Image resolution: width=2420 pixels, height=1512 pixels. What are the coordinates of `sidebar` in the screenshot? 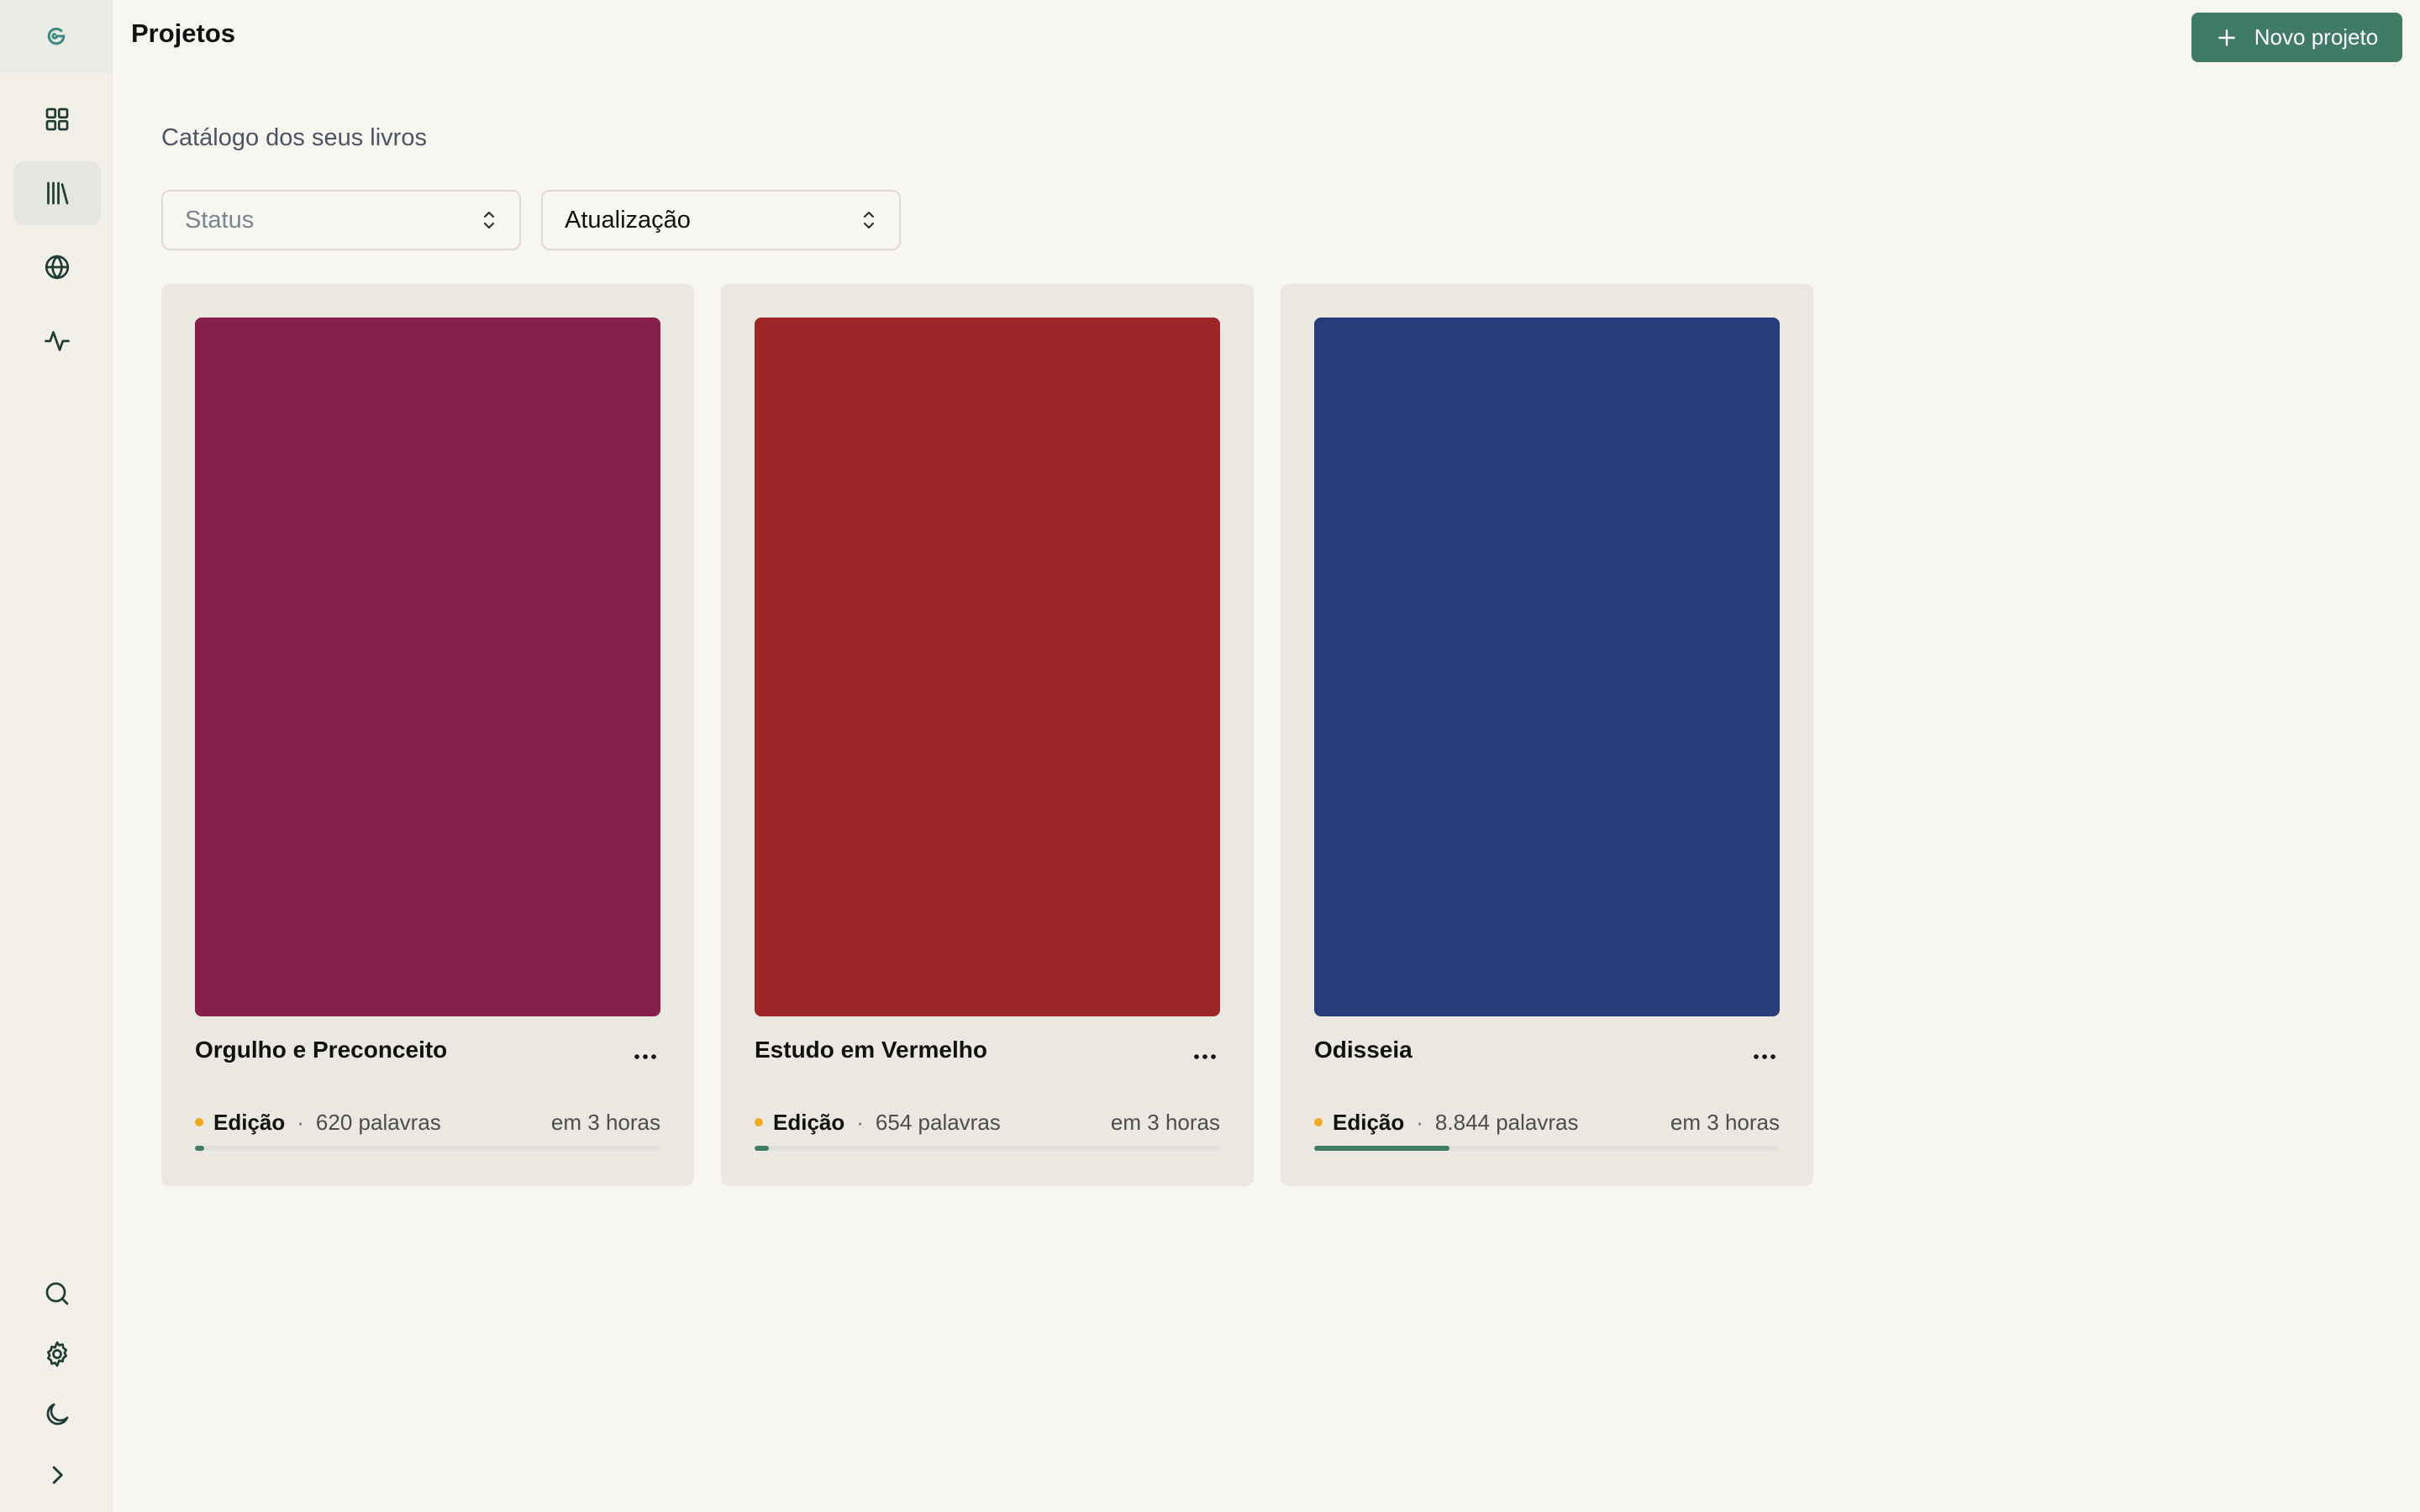 It's located at (56, 756).